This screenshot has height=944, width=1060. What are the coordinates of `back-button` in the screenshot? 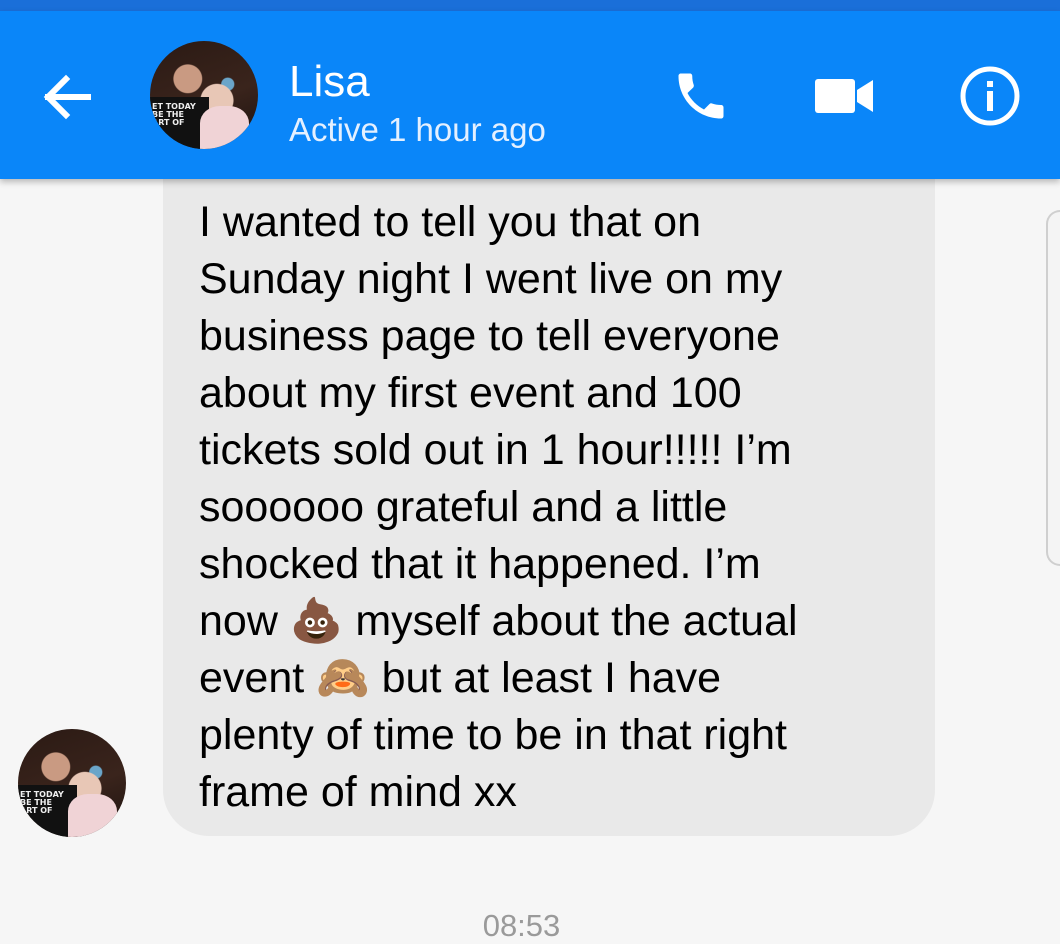 It's located at (66, 97).